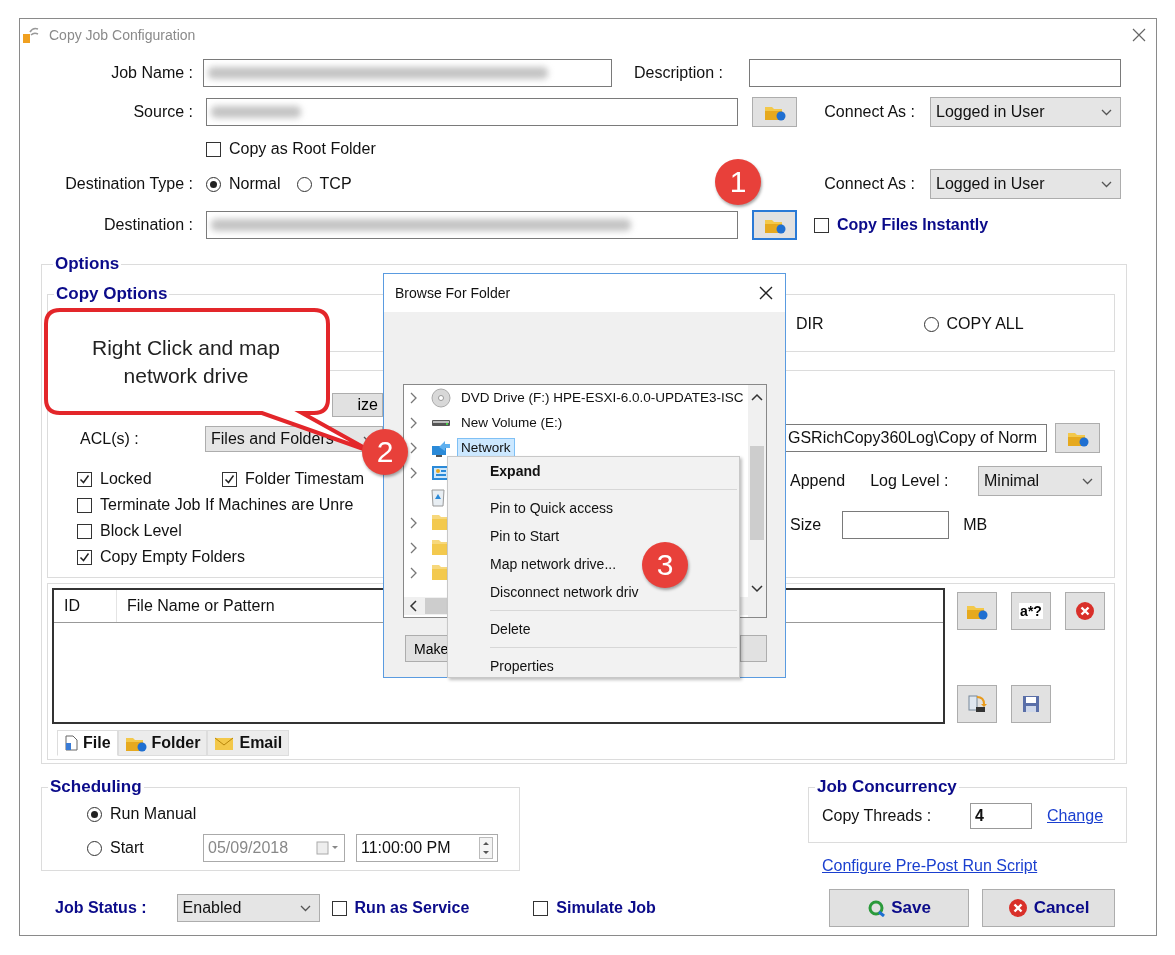 The image size is (1175, 955). Describe the element at coordinates (489, 629) in the screenshot. I see `menu-item: Delete` at that location.